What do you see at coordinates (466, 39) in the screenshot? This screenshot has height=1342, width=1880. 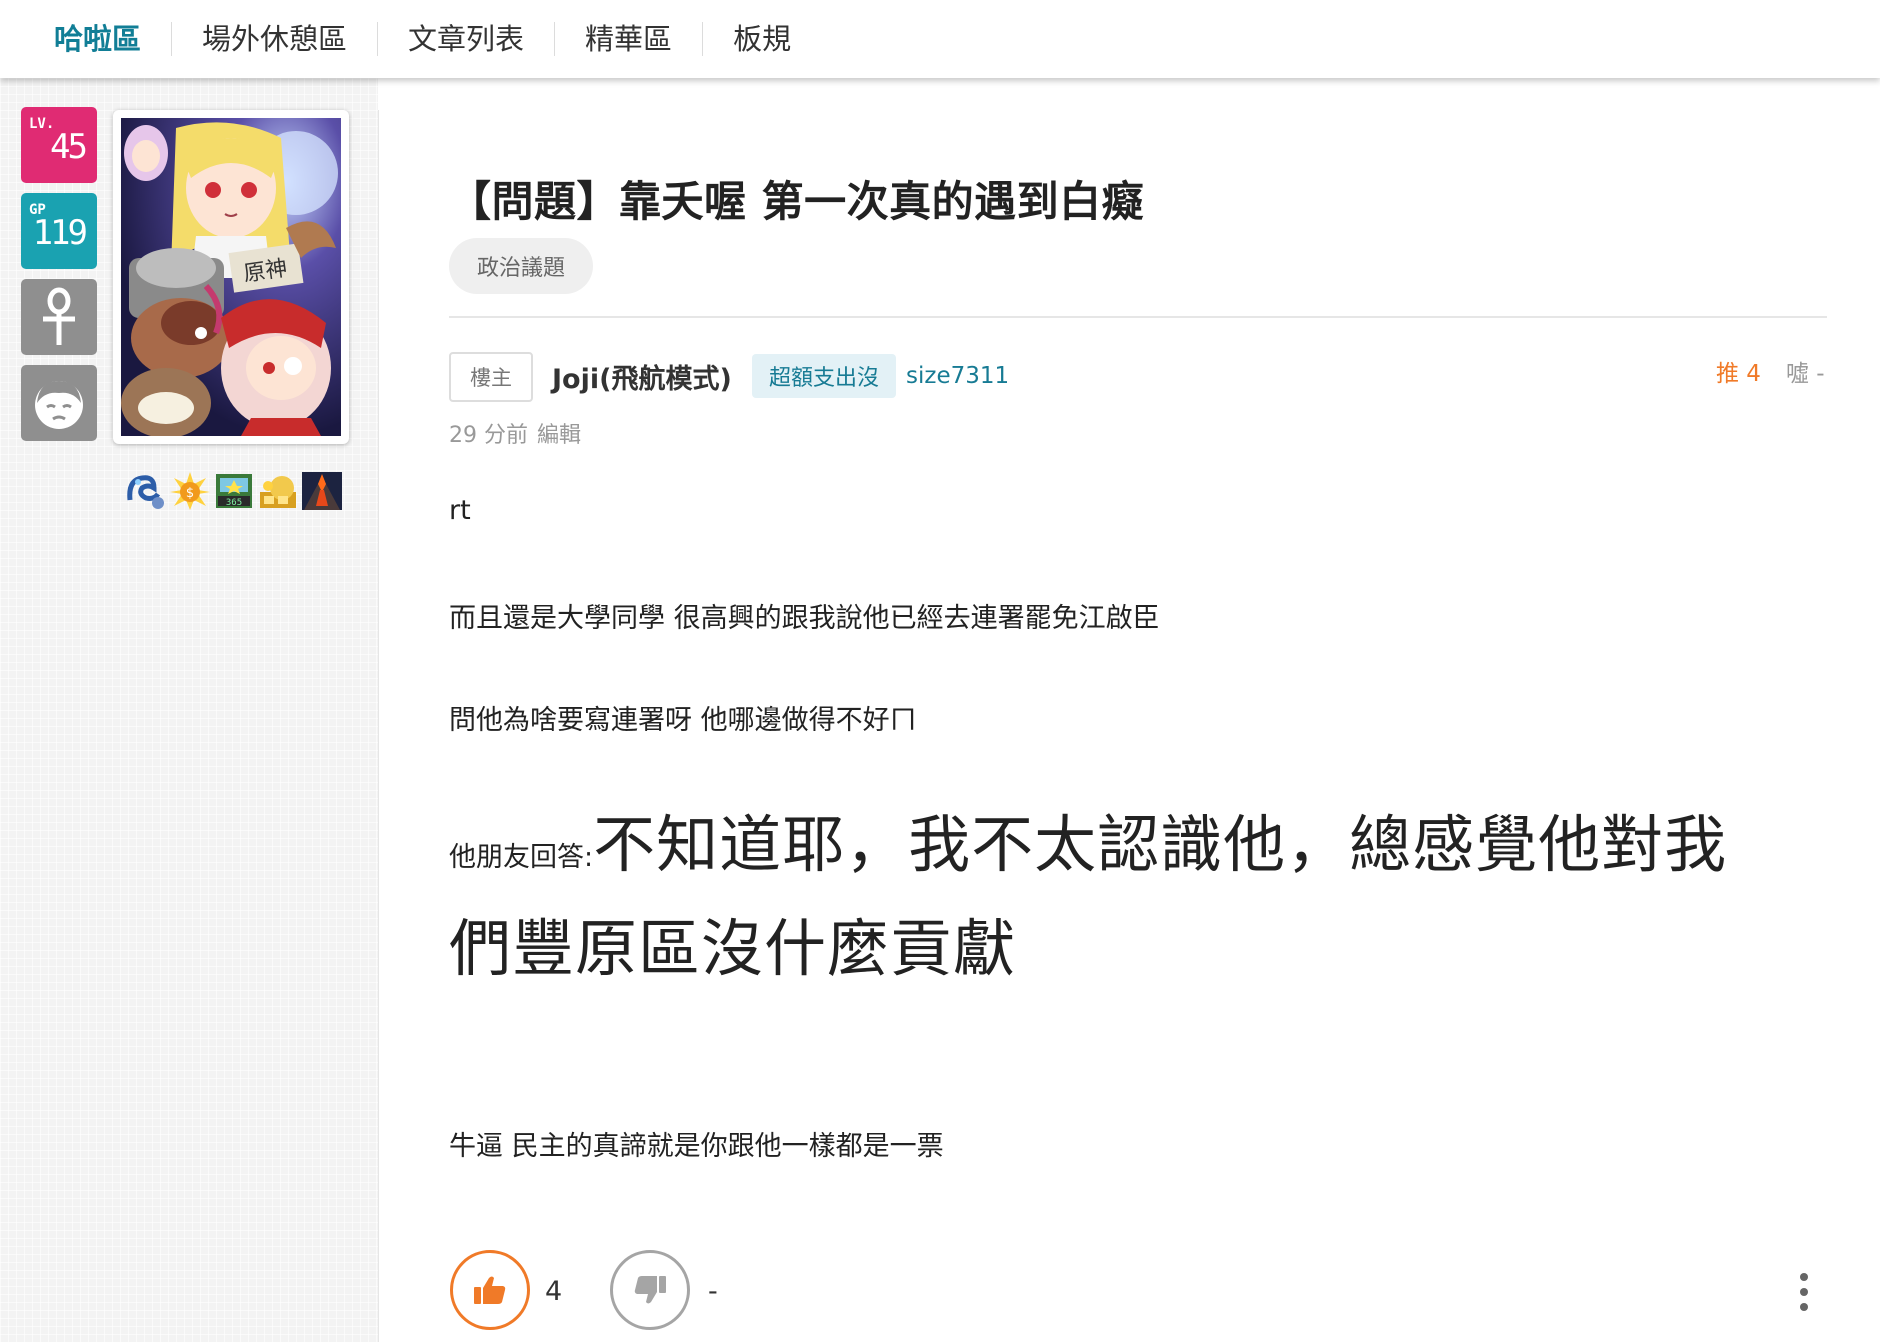 I see `nav-item-article-list: 文章列表` at bounding box center [466, 39].